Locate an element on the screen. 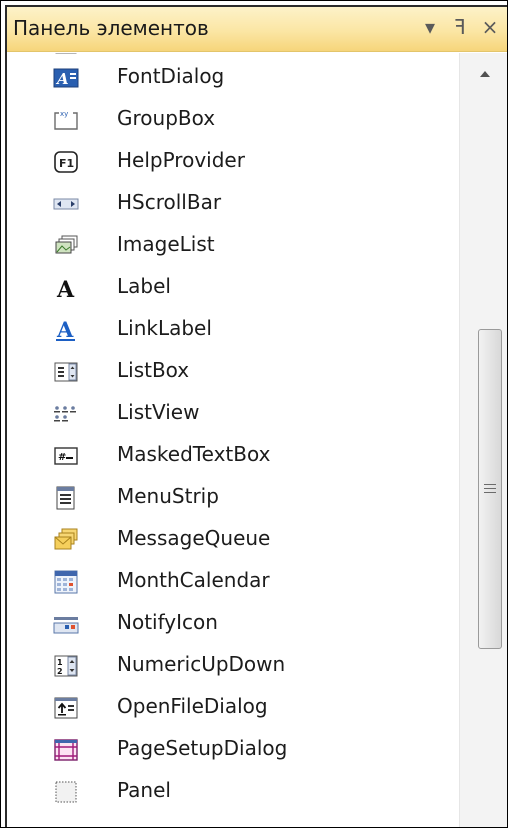  imagelist-icon is located at coordinates (66, 244).